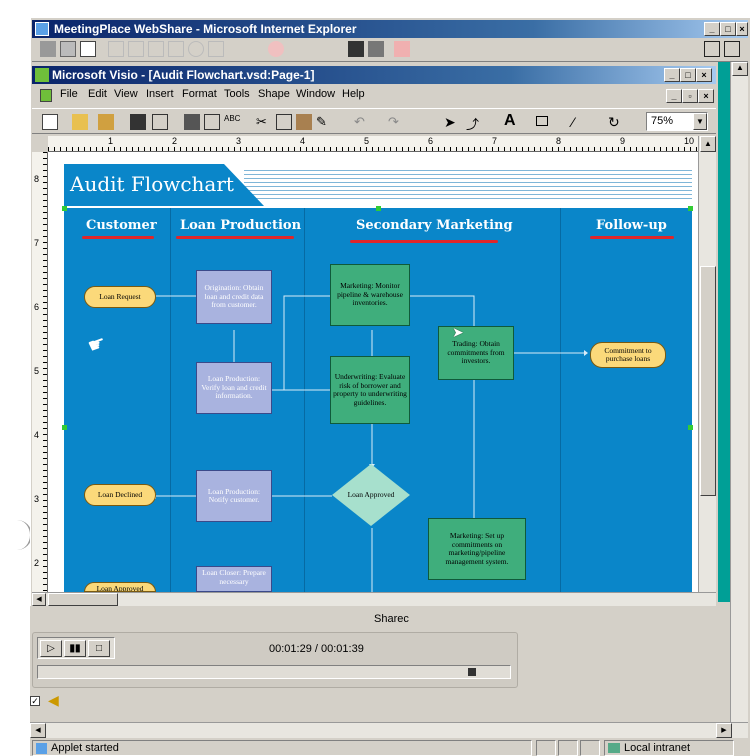 The height and width of the screenshot is (756, 750). What do you see at coordinates (472, 672) in the screenshot?
I see `seek-thumb` at bounding box center [472, 672].